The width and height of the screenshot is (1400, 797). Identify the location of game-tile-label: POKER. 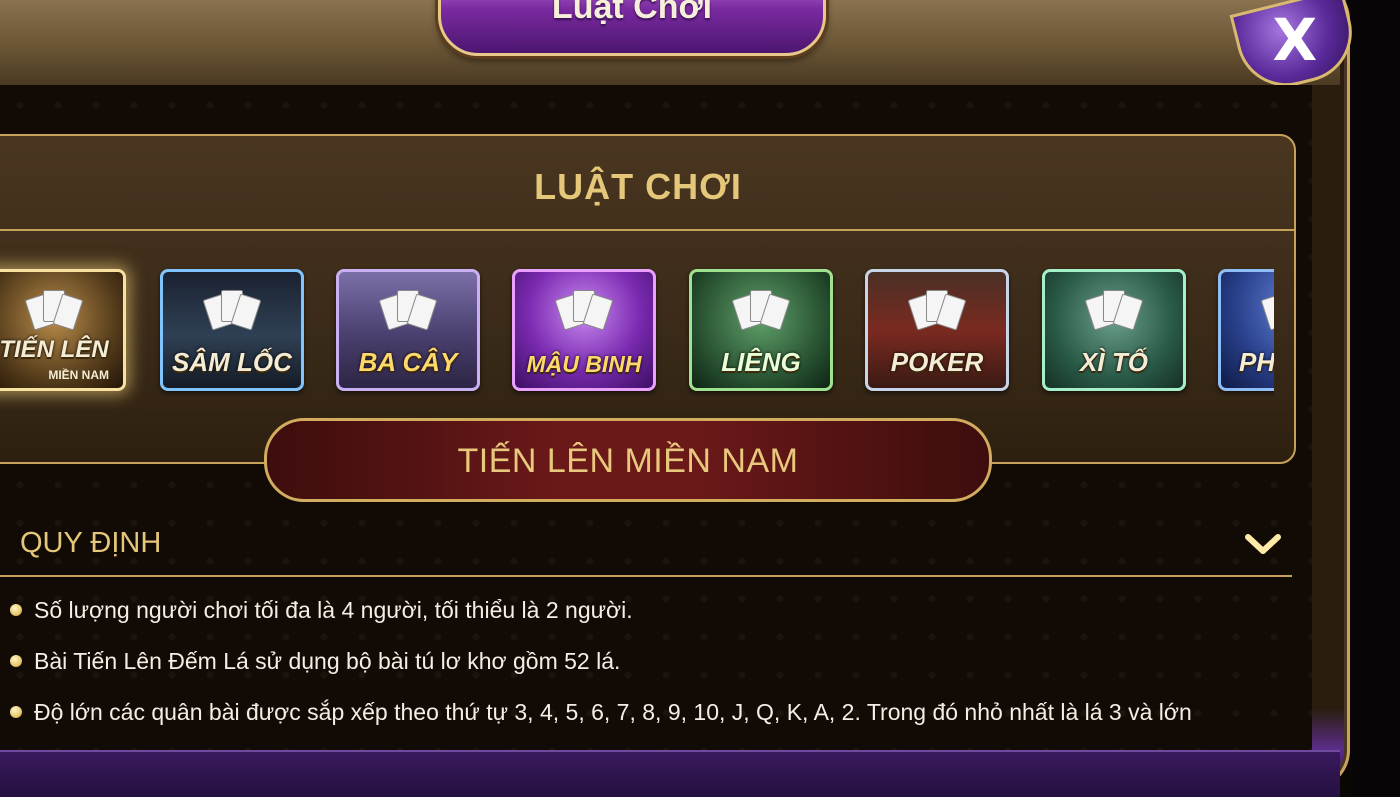
(937, 362).